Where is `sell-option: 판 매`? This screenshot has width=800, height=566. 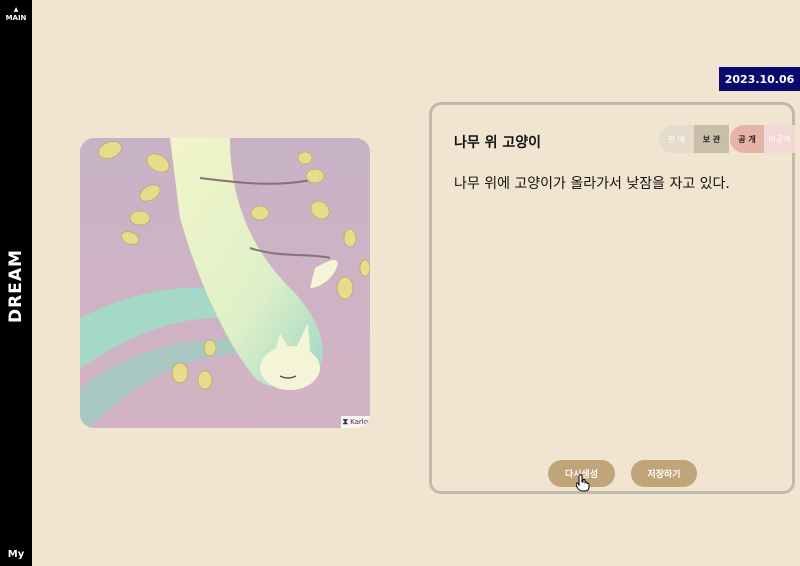
sell-option: 판 매 is located at coordinates (676, 139).